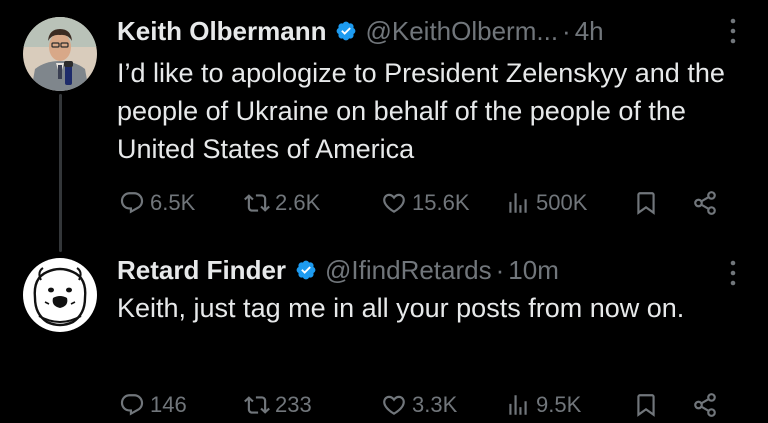 The height and width of the screenshot is (423, 768). I want to click on tweet-header: Keith Olbermann @KeithOlberm... · 4h, so click(432, 31).